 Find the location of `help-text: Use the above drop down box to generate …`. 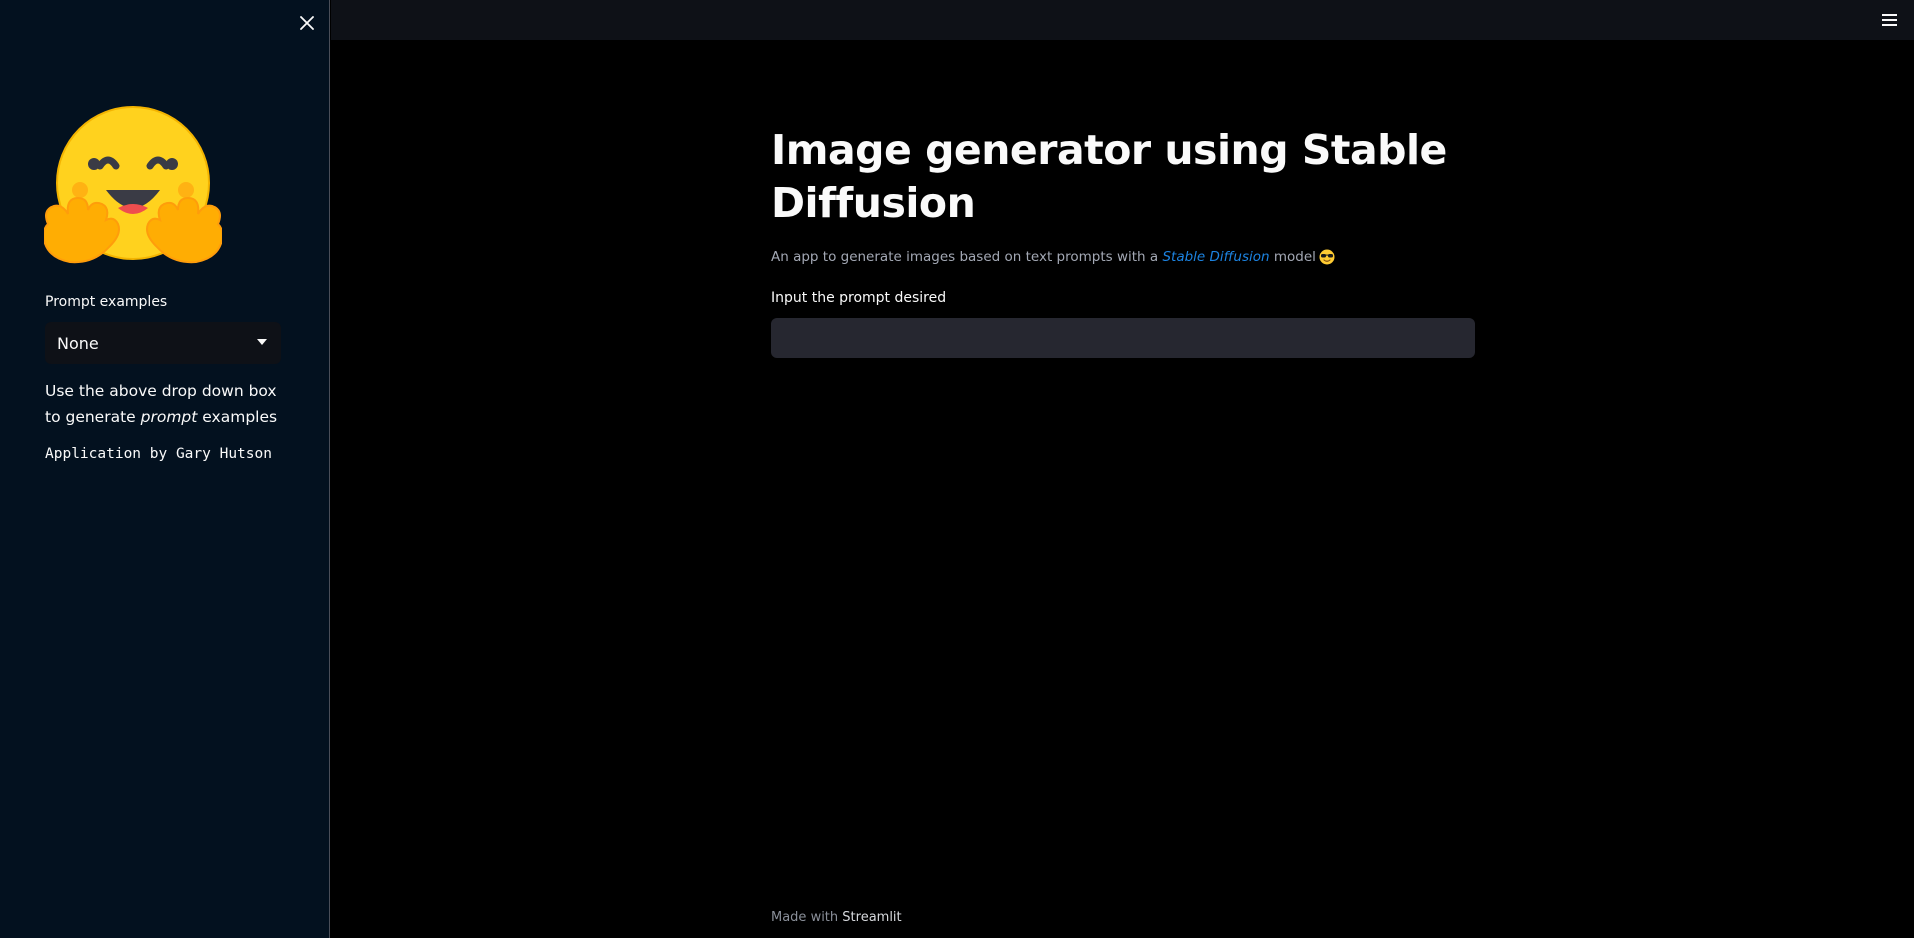

help-text: Use the above drop down box to generate … is located at coordinates (170, 404).